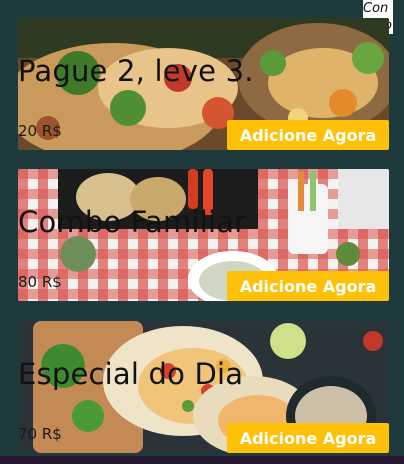 The width and height of the screenshot is (404, 464). What do you see at coordinates (40, 434) in the screenshot?
I see `product-price: 70 R$` at bounding box center [40, 434].